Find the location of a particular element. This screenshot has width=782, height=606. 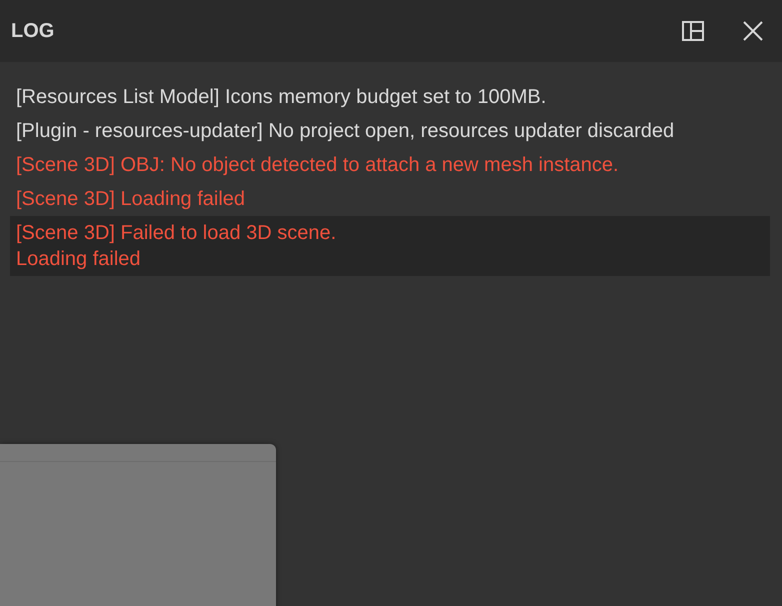

close-icon is located at coordinates (753, 31).